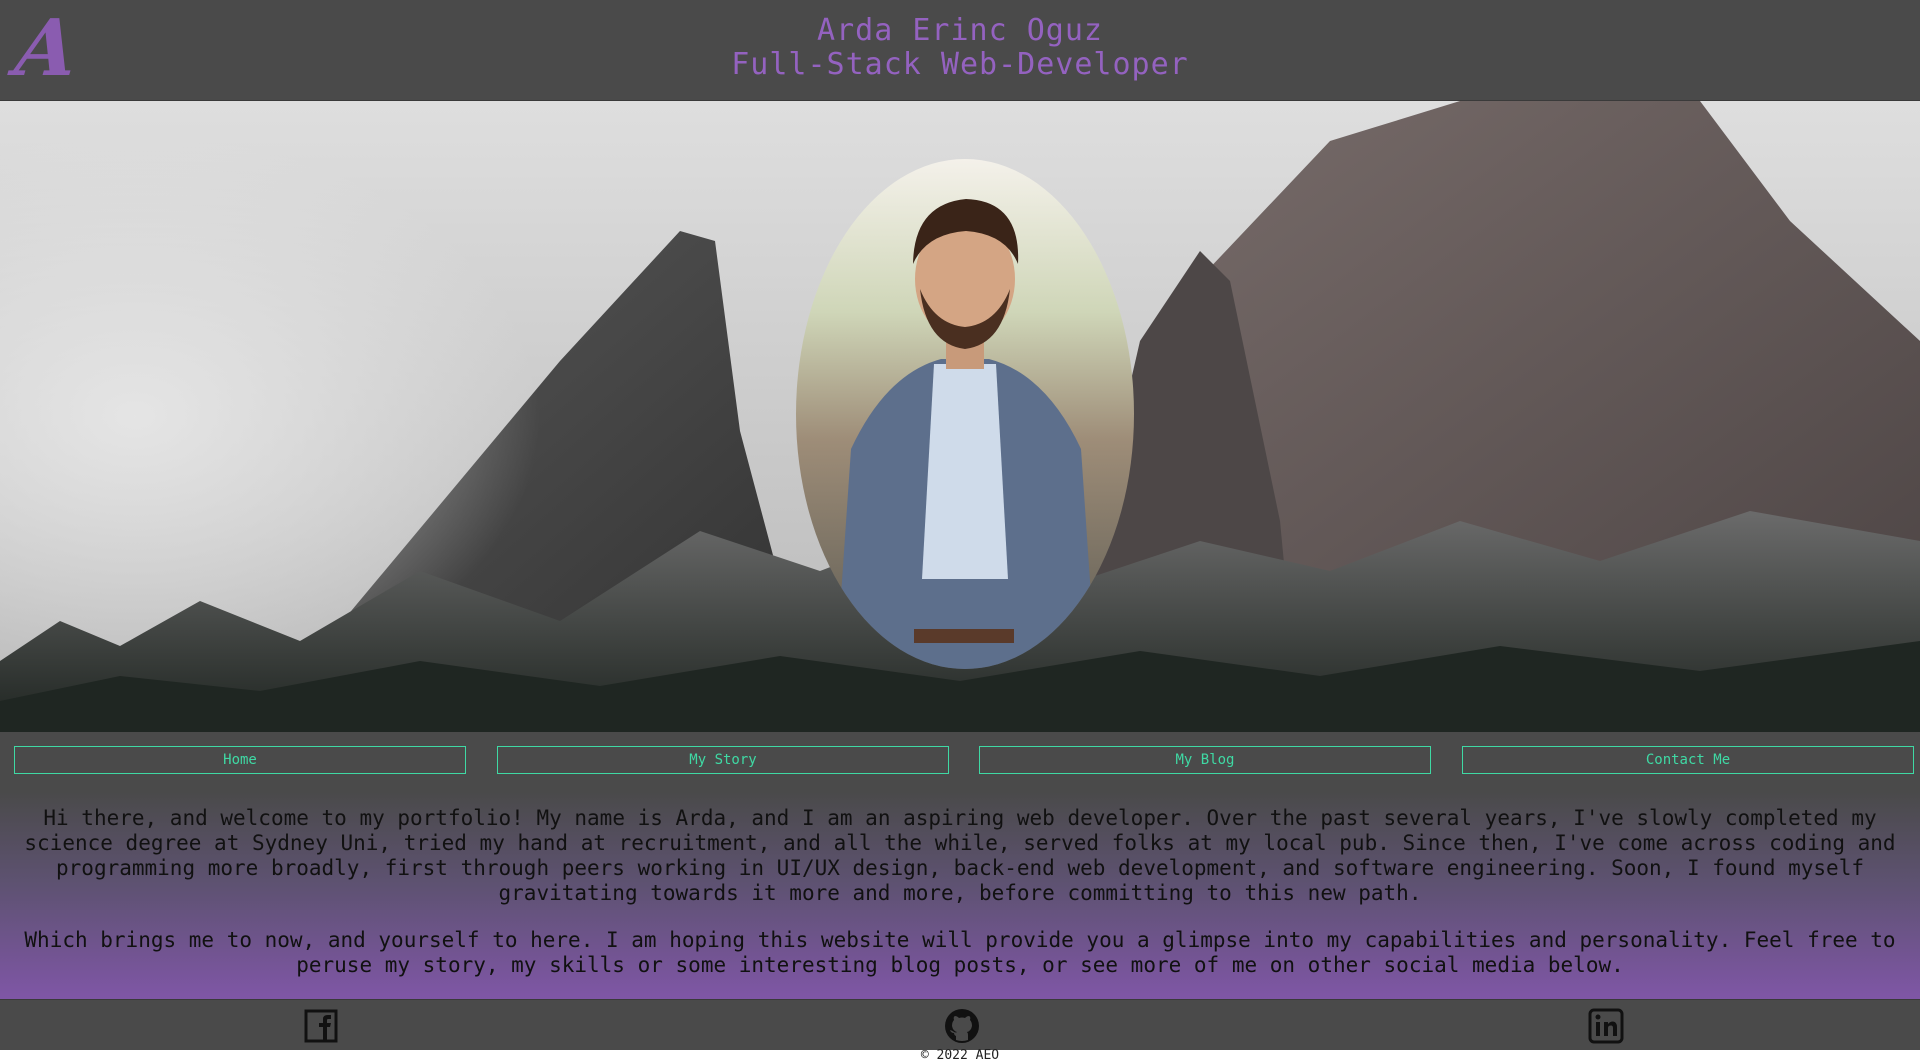 The height and width of the screenshot is (1064, 1920). What do you see at coordinates (723, 760) in the screenshot?
I see `nav-my-story-button: My Story` at bounding box center [723, 760].